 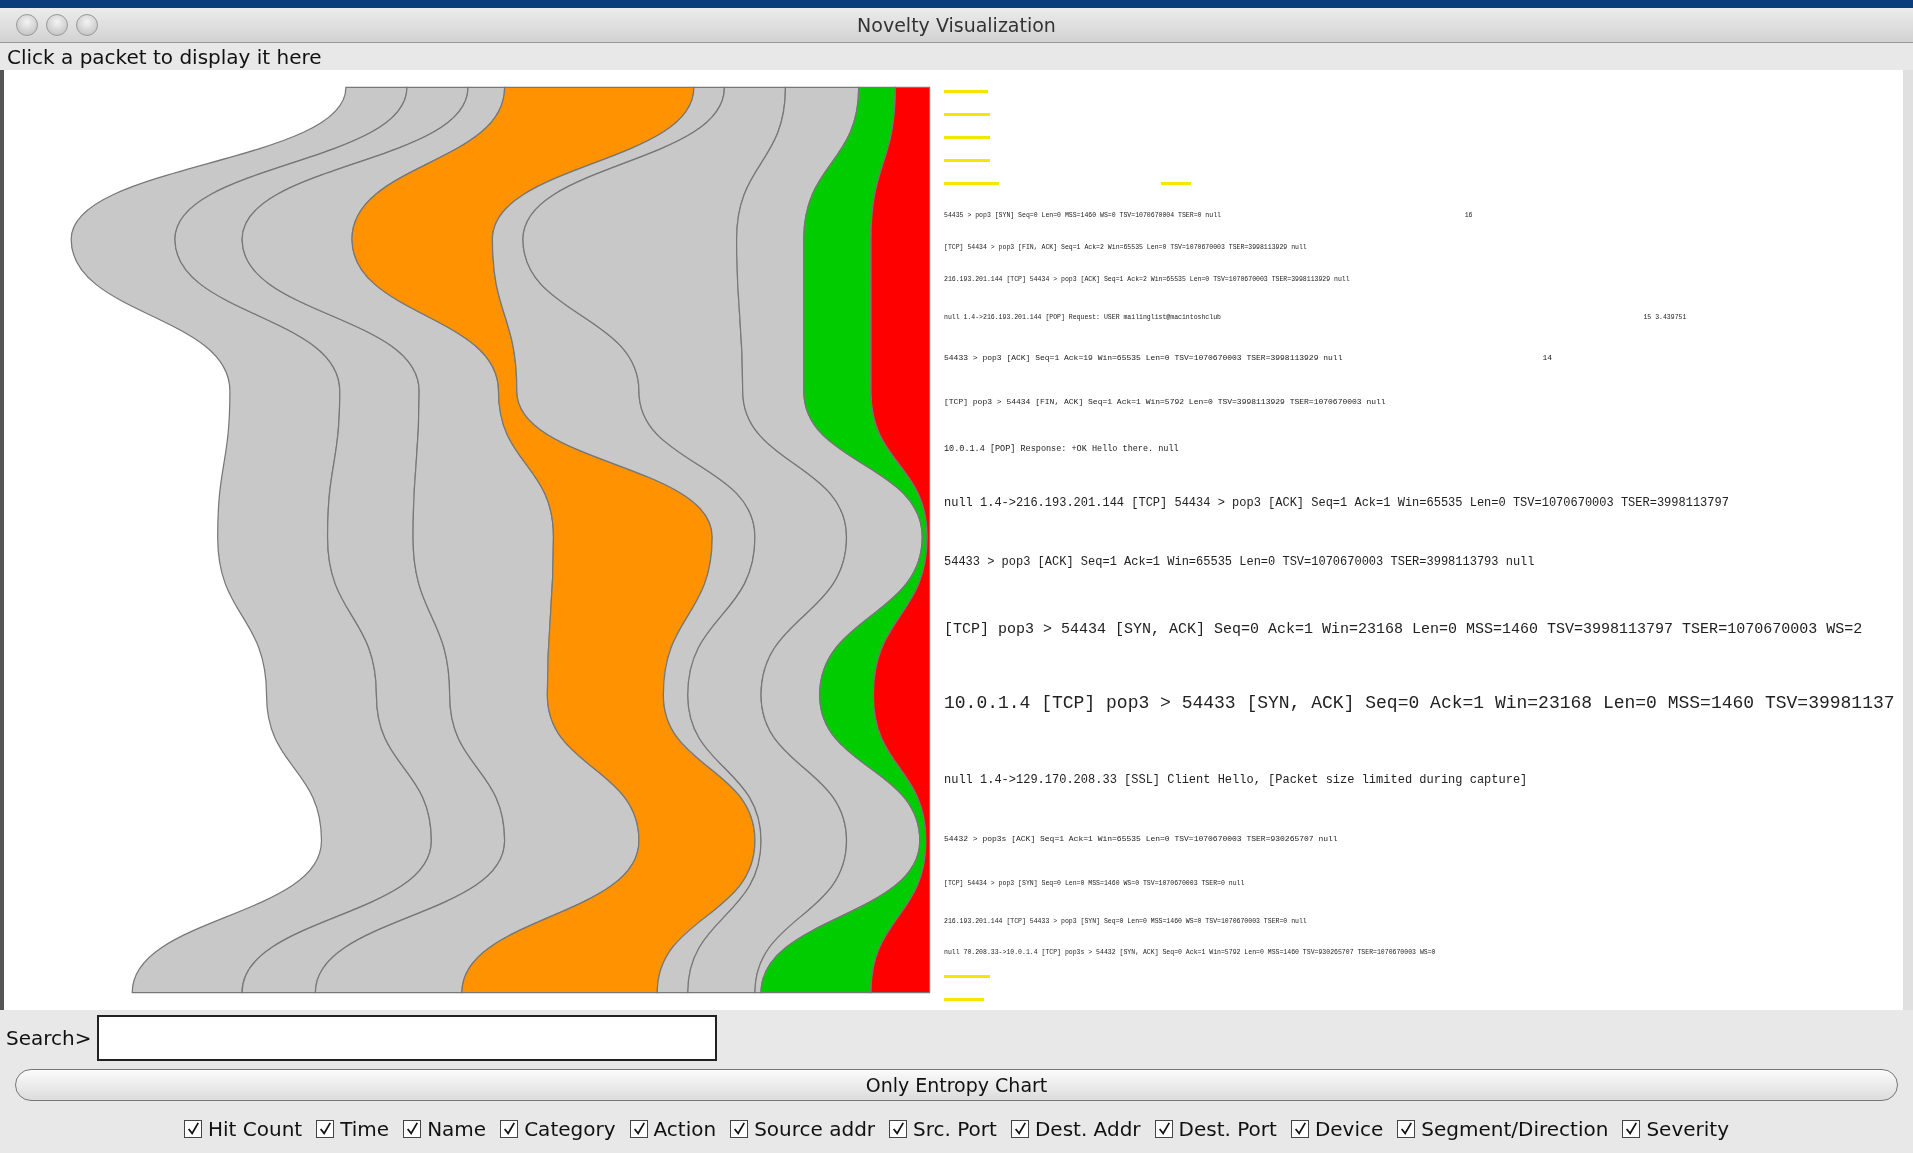 What do you see at coordinates (1236, 780) in the screenshot?
I see `packet-entry: null 1.4->129.170.208.33 [SSL] Client Hello, [Packet size limited during capture]` at bounding box center [1236, 780].